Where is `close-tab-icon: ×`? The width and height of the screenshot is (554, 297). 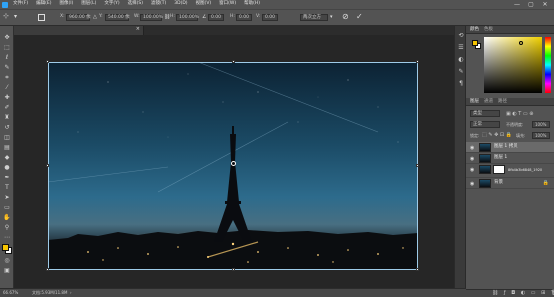
close-tab-icon: × is located at coordinates (138, 29).